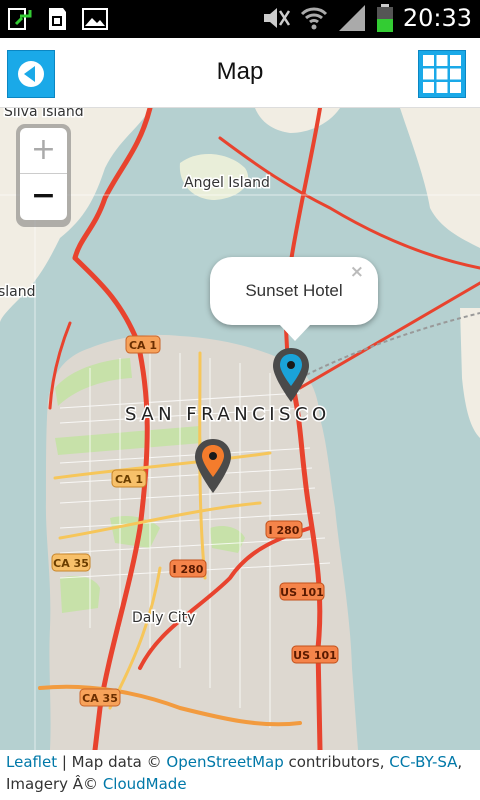  What do you see at coordinates (129, 479) in the screenshot?
I see `shield-ca1-mid: CA 1` at bounding box center [129, 479].